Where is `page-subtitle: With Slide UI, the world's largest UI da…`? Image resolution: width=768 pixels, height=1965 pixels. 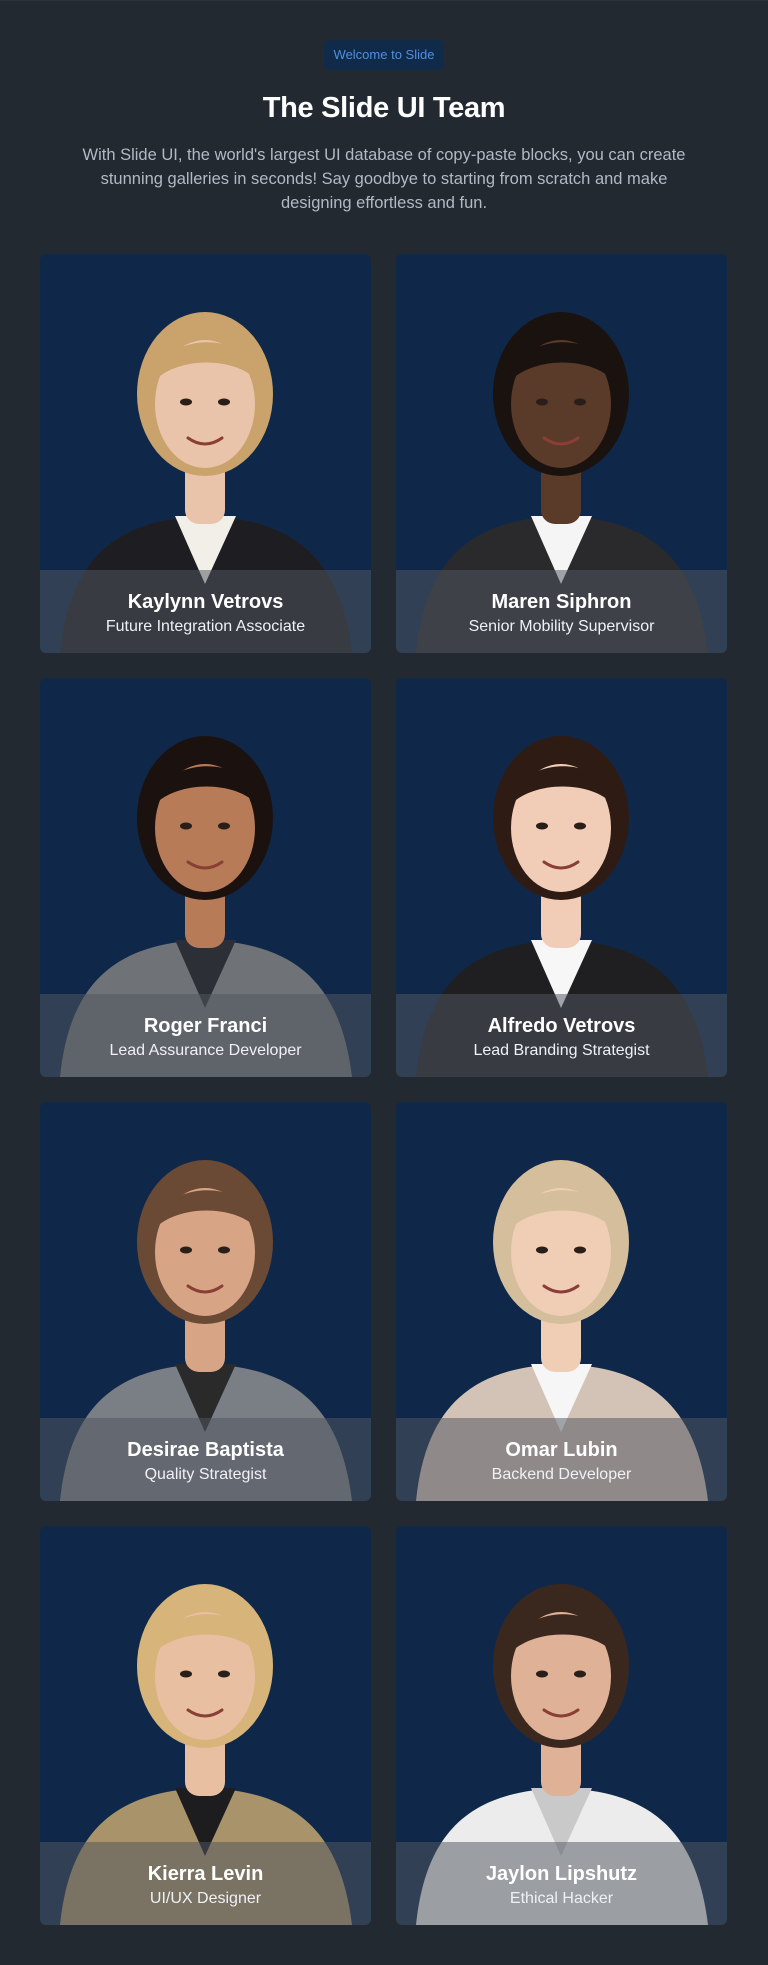 page-subtitle: With Slide UI, the world's largest UI da… is located at coordinates (384, 179).